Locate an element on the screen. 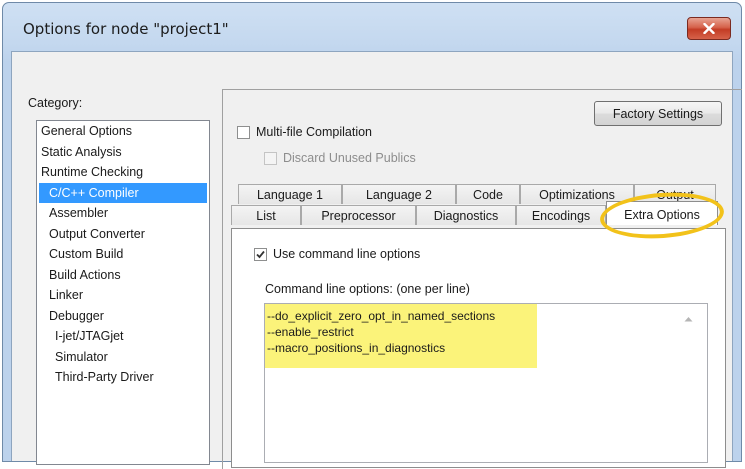 The image size is (745, 469). close-icon is located at coordinates (709, 28).